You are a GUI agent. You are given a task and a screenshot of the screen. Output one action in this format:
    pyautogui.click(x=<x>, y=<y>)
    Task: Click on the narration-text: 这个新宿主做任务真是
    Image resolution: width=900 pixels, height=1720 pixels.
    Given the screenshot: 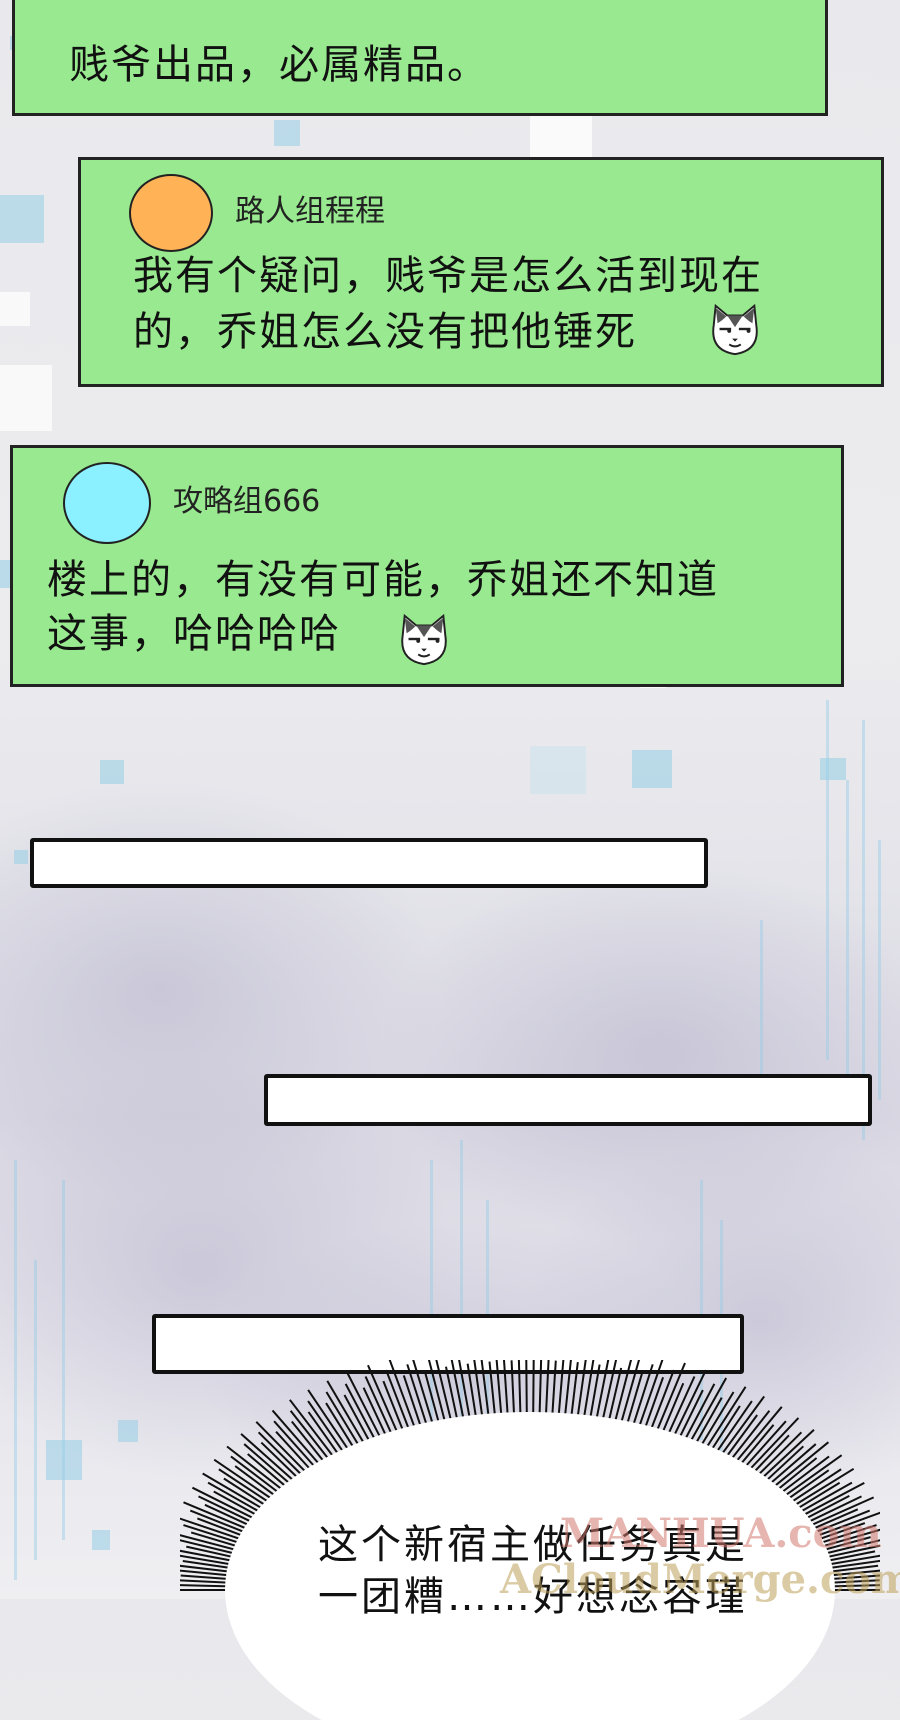 What is the action you would take?
    pyautogui.click(x=533, y=1545)
    